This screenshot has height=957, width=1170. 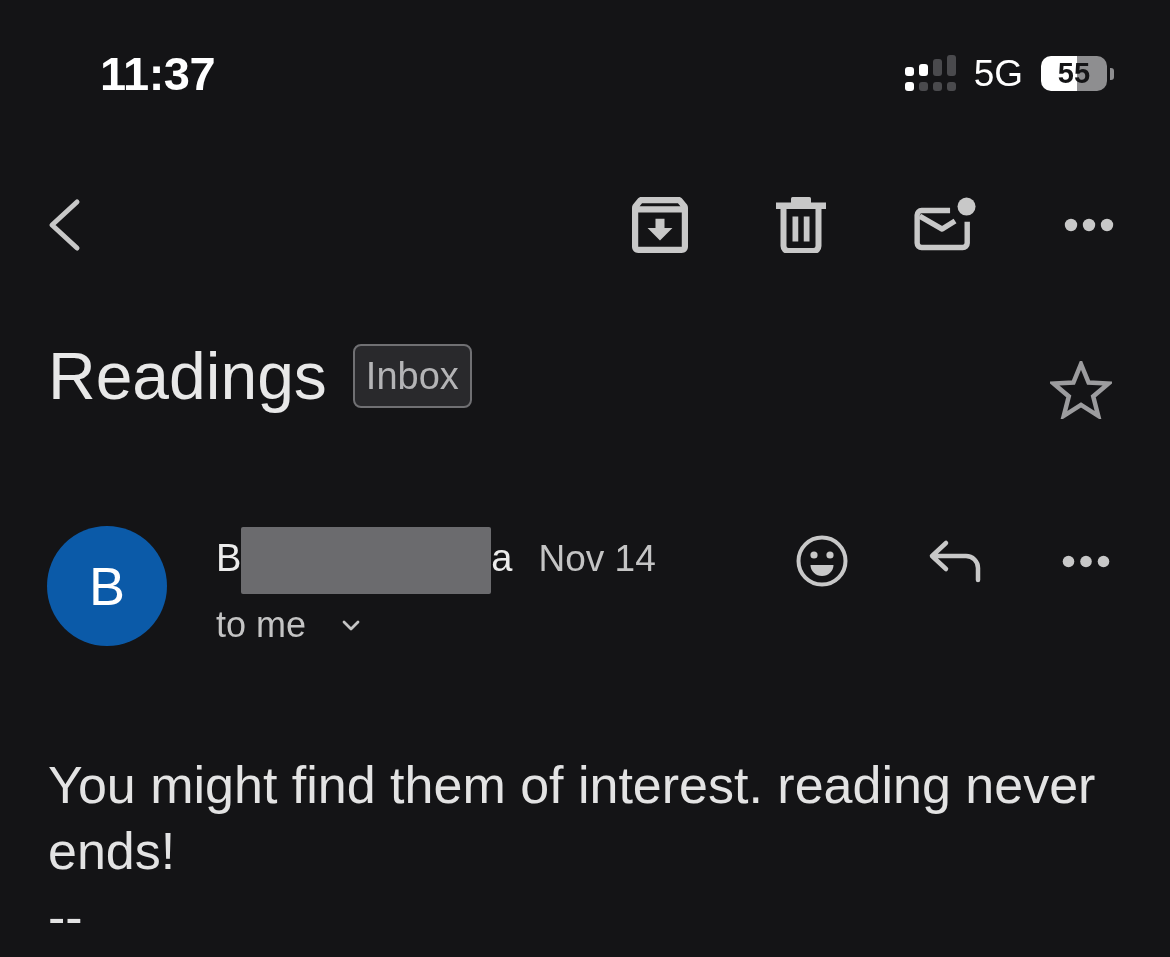 I want to click on trash-icon, so click(x=801, y=225).